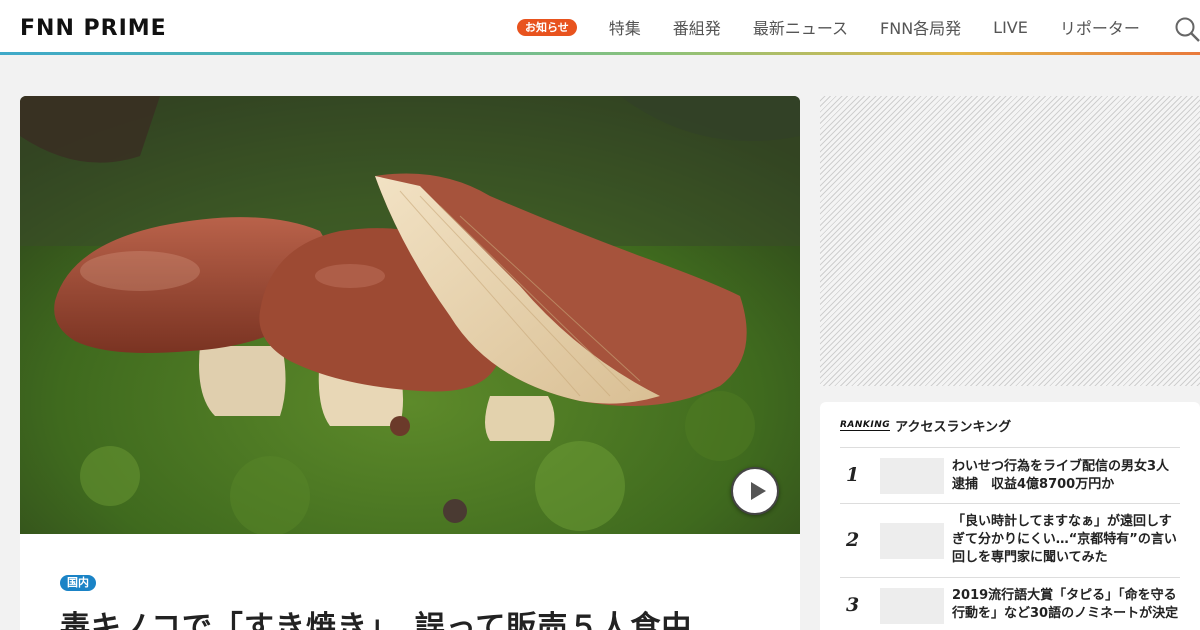  What do you see at coordinates (853, 540) in the screenshot?
I see `rank-number: 2` at bounding box center [853, 540].